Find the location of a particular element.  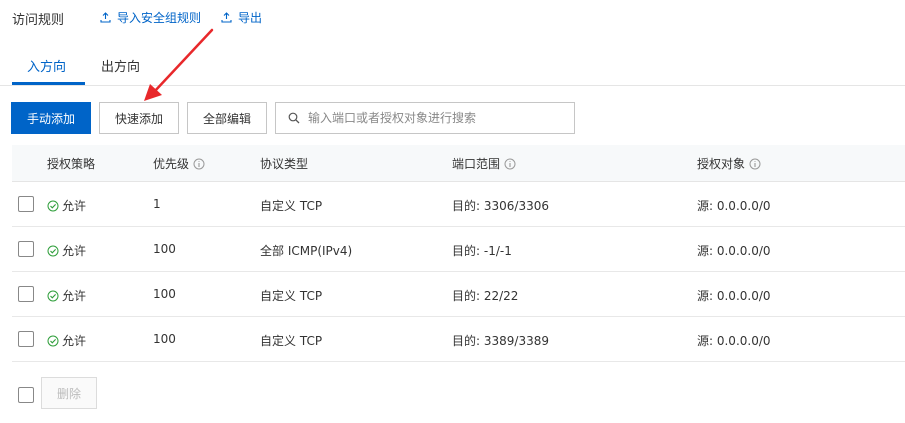

tab-inbound: 入方向 is located at coordinates (46, 65).